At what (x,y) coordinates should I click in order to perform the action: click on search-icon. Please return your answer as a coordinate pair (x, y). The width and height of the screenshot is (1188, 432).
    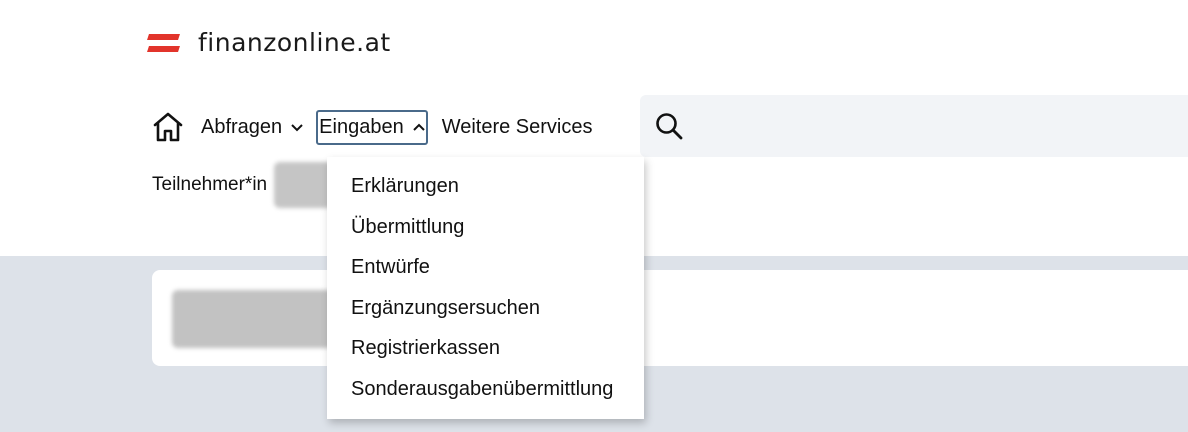
    Looking at the image, I should click on (669, 126).